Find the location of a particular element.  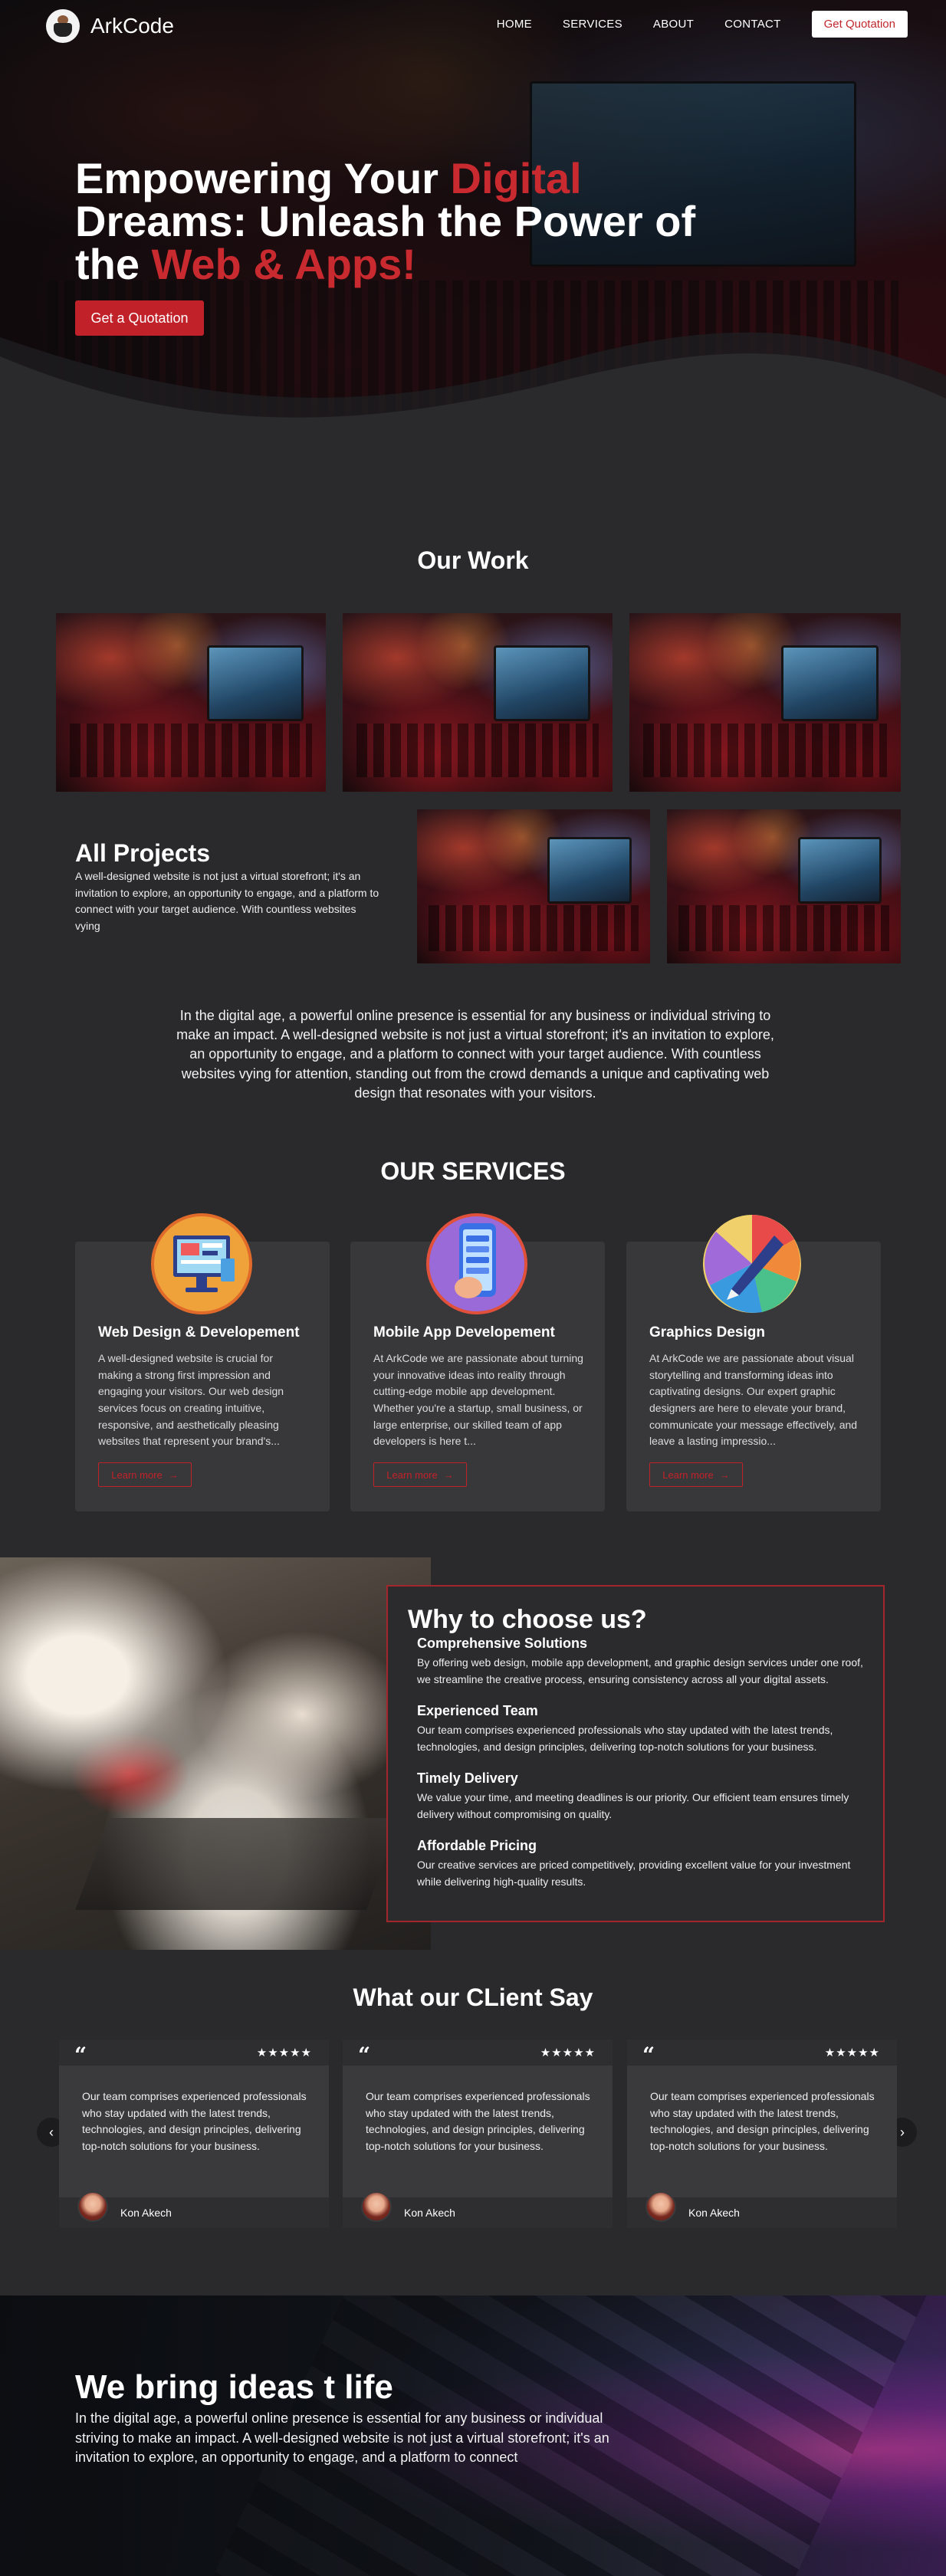

chevron-left-icon: ‹ is located at coordinates (51, 2132).